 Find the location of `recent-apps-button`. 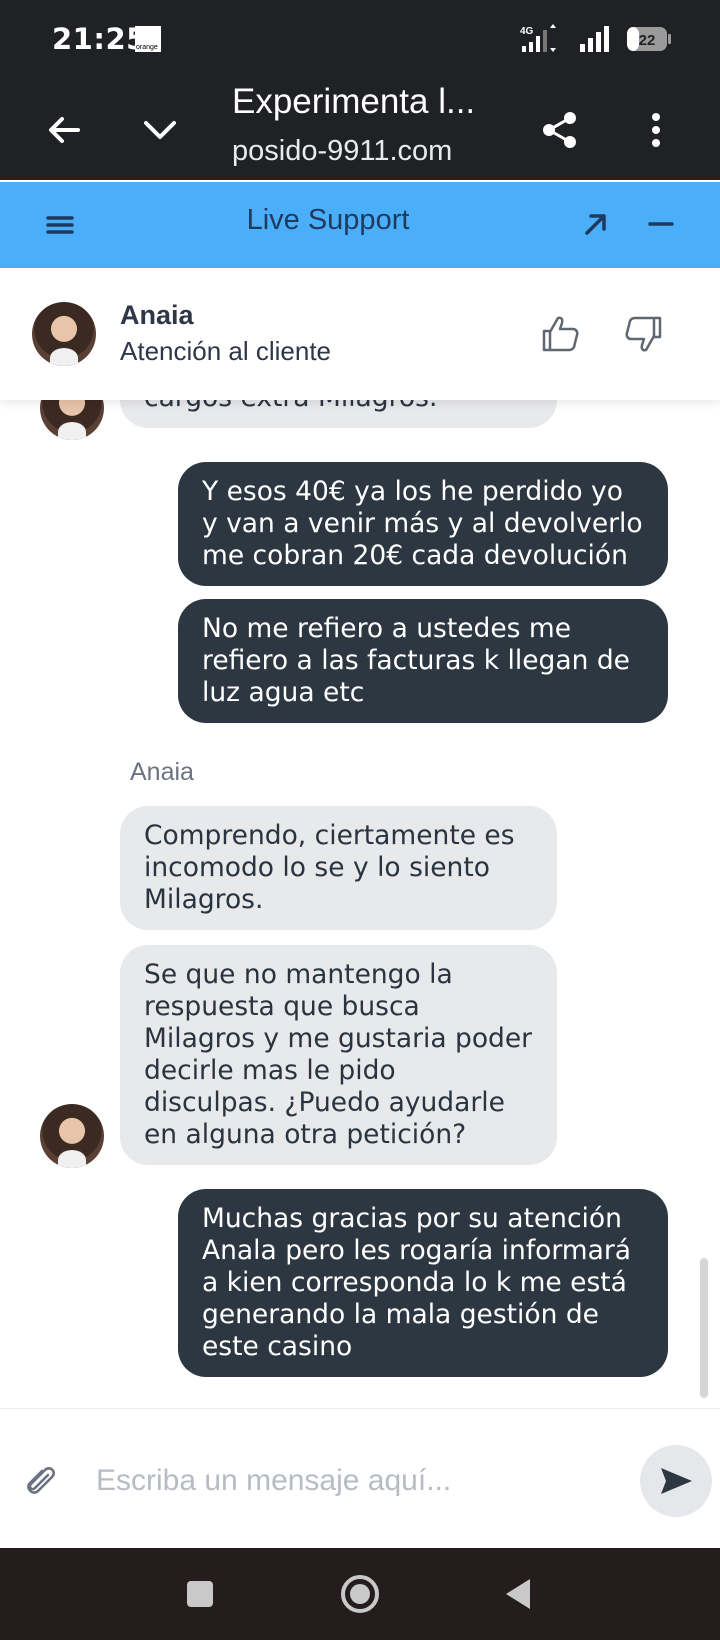

recent-apps-button is located at coordinates (200, 1594).